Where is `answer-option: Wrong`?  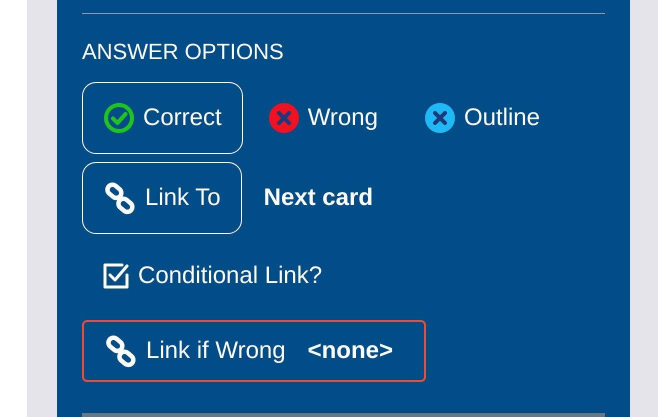
answer-option: Wrong is located at coordinates (322, 118).